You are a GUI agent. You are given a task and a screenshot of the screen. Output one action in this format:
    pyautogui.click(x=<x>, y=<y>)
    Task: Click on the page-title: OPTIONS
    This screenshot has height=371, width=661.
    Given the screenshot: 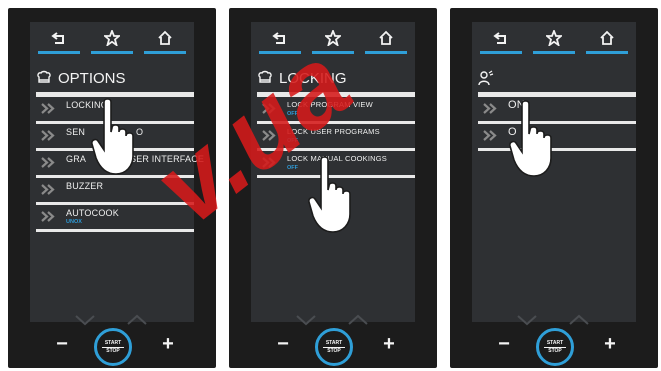 What is the action you would take?
    pyautogui.click(x=92, y=78)
    